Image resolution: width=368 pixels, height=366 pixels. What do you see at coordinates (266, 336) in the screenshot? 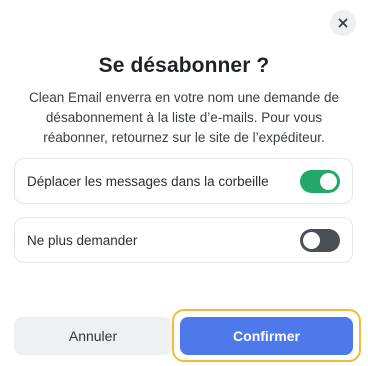
I see `confirm-button: Confirmer` at bounding box center [266, 336].